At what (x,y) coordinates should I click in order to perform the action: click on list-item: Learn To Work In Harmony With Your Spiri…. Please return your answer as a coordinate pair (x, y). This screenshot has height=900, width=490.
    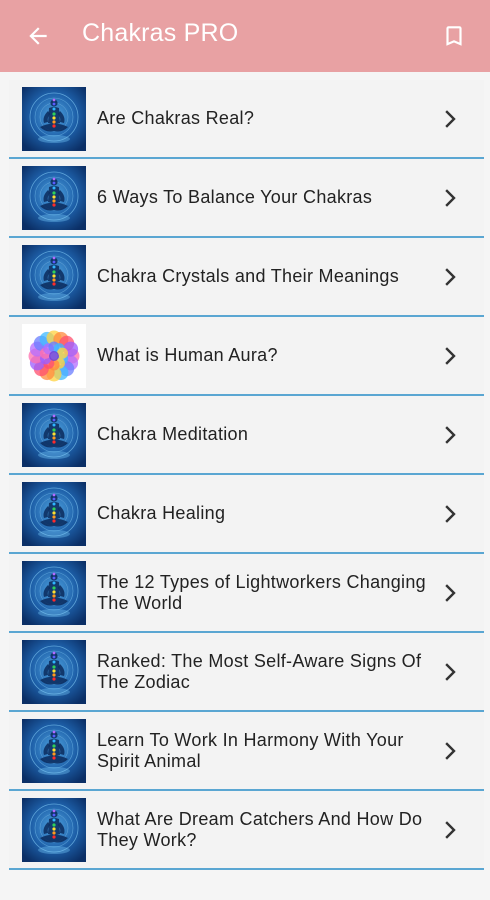
    Looking at the image, I should click on (246, 751).